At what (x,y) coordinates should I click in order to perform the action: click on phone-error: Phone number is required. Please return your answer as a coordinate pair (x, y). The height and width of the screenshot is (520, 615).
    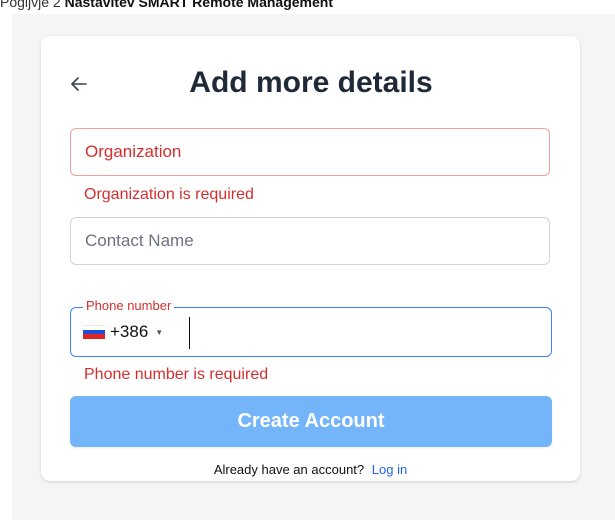
    Looking at the image, I should click on (176, 374).